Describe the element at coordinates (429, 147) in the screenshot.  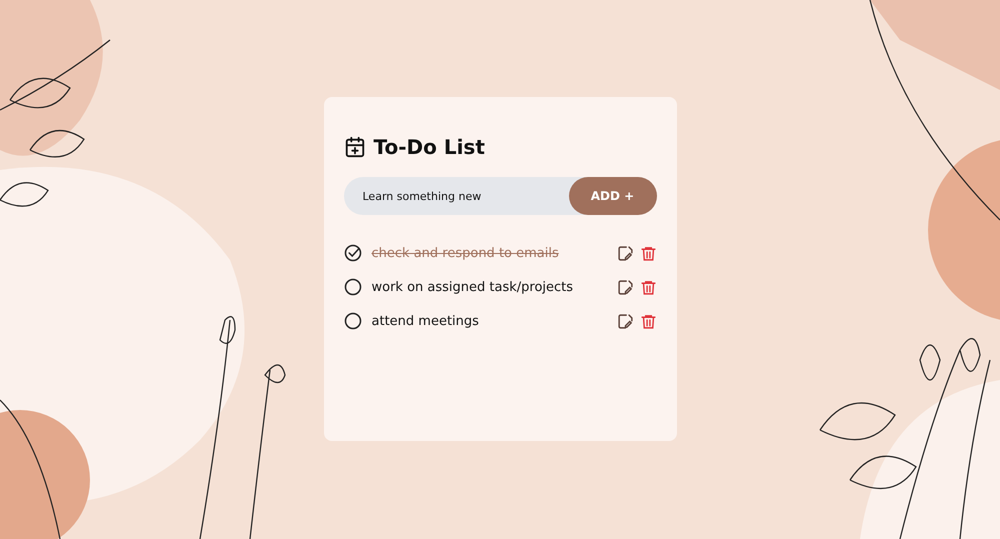
I see `card-title: To-Do List` at that location.